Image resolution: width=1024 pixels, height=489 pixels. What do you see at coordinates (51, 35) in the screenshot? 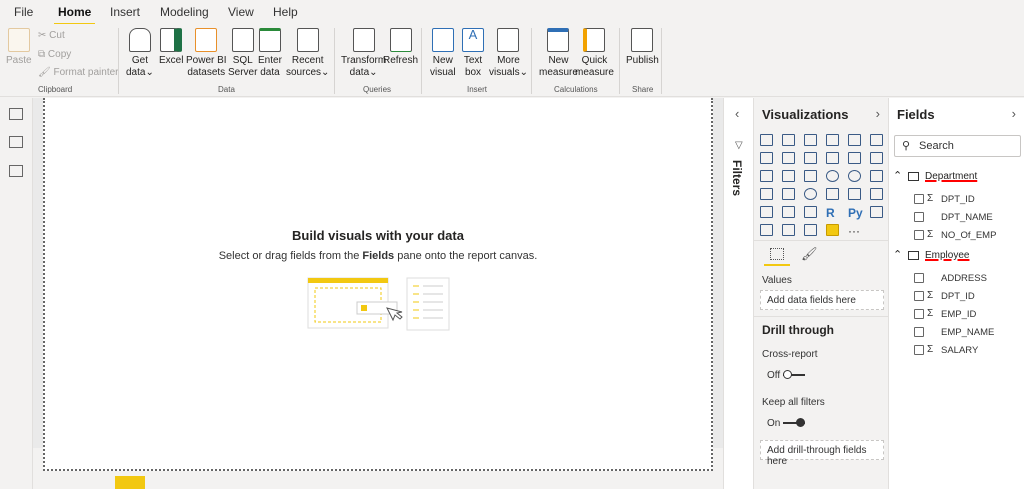
I see `cut-button: ✂ Cut` at bounding box center [51, 35].